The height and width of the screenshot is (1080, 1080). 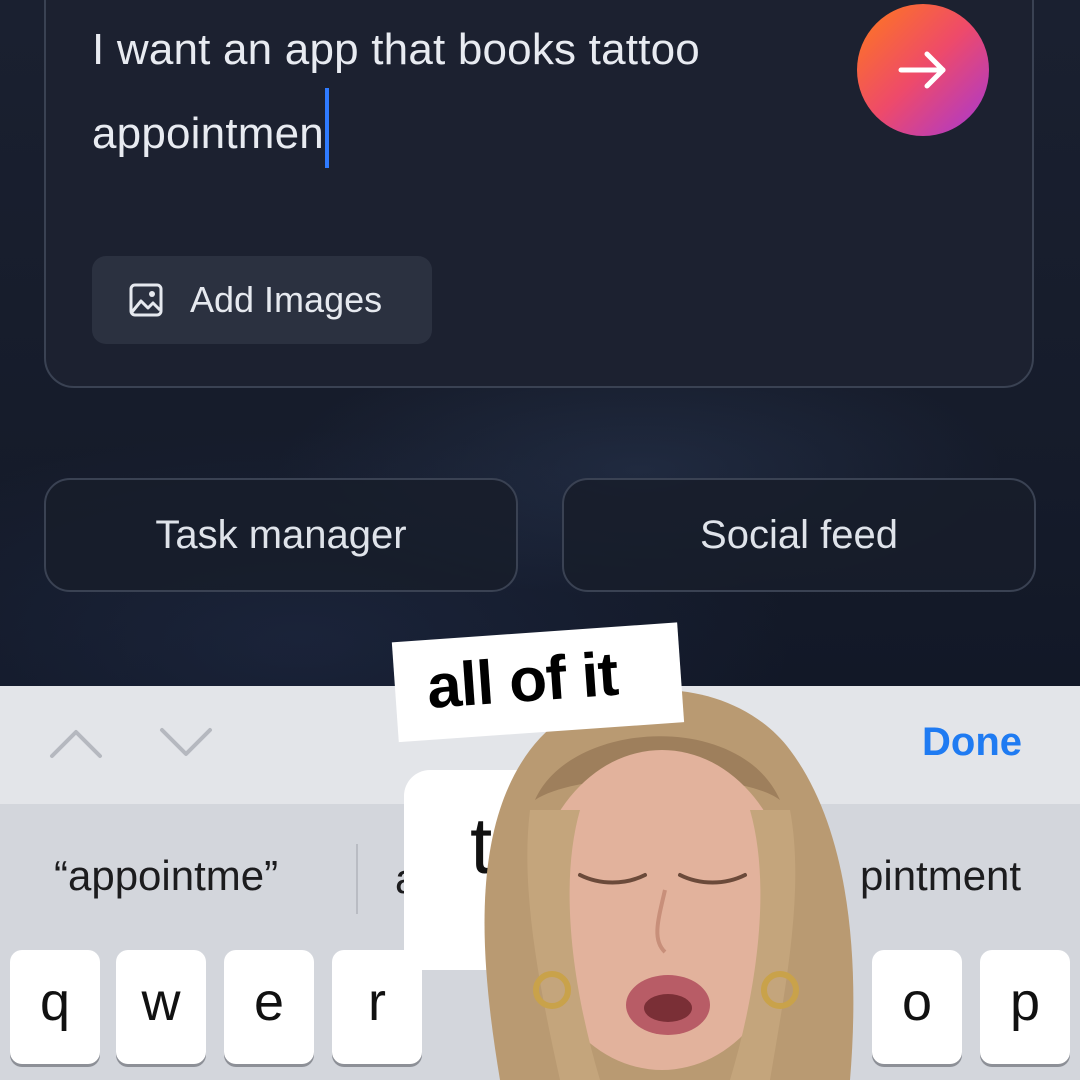 What do you see at coordinates (269, 1007) in the screenshot?
I see `key-e: e` at bounding box center [269, 1007].